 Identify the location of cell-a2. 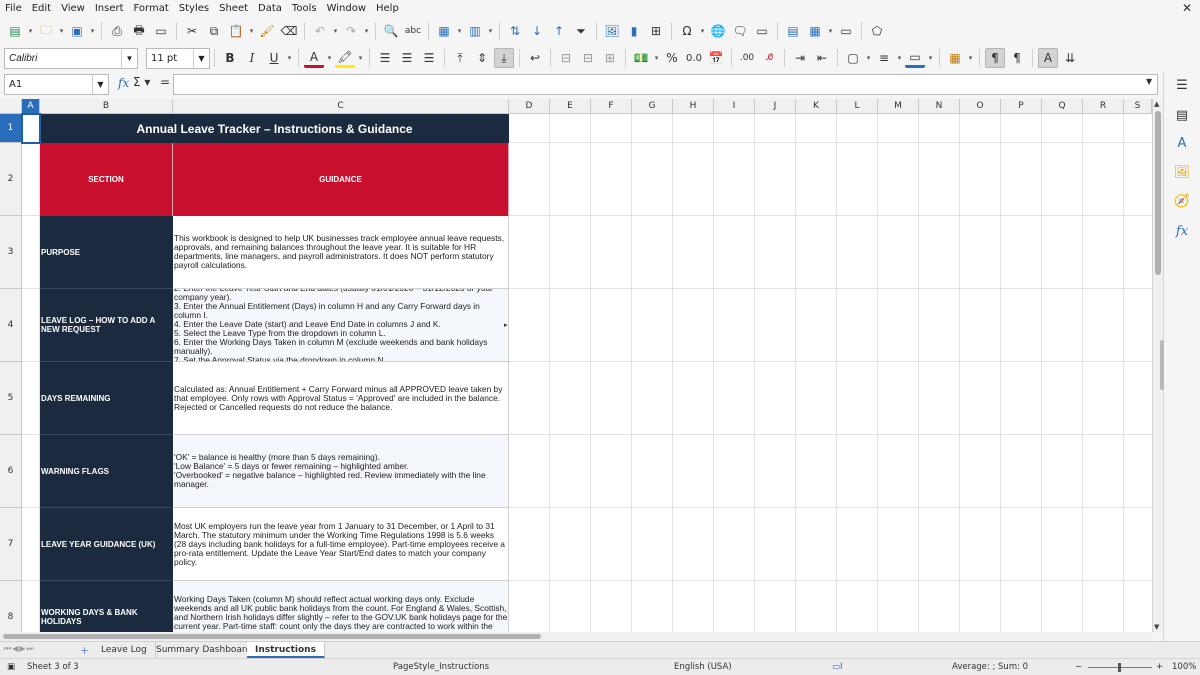
(31, 179).